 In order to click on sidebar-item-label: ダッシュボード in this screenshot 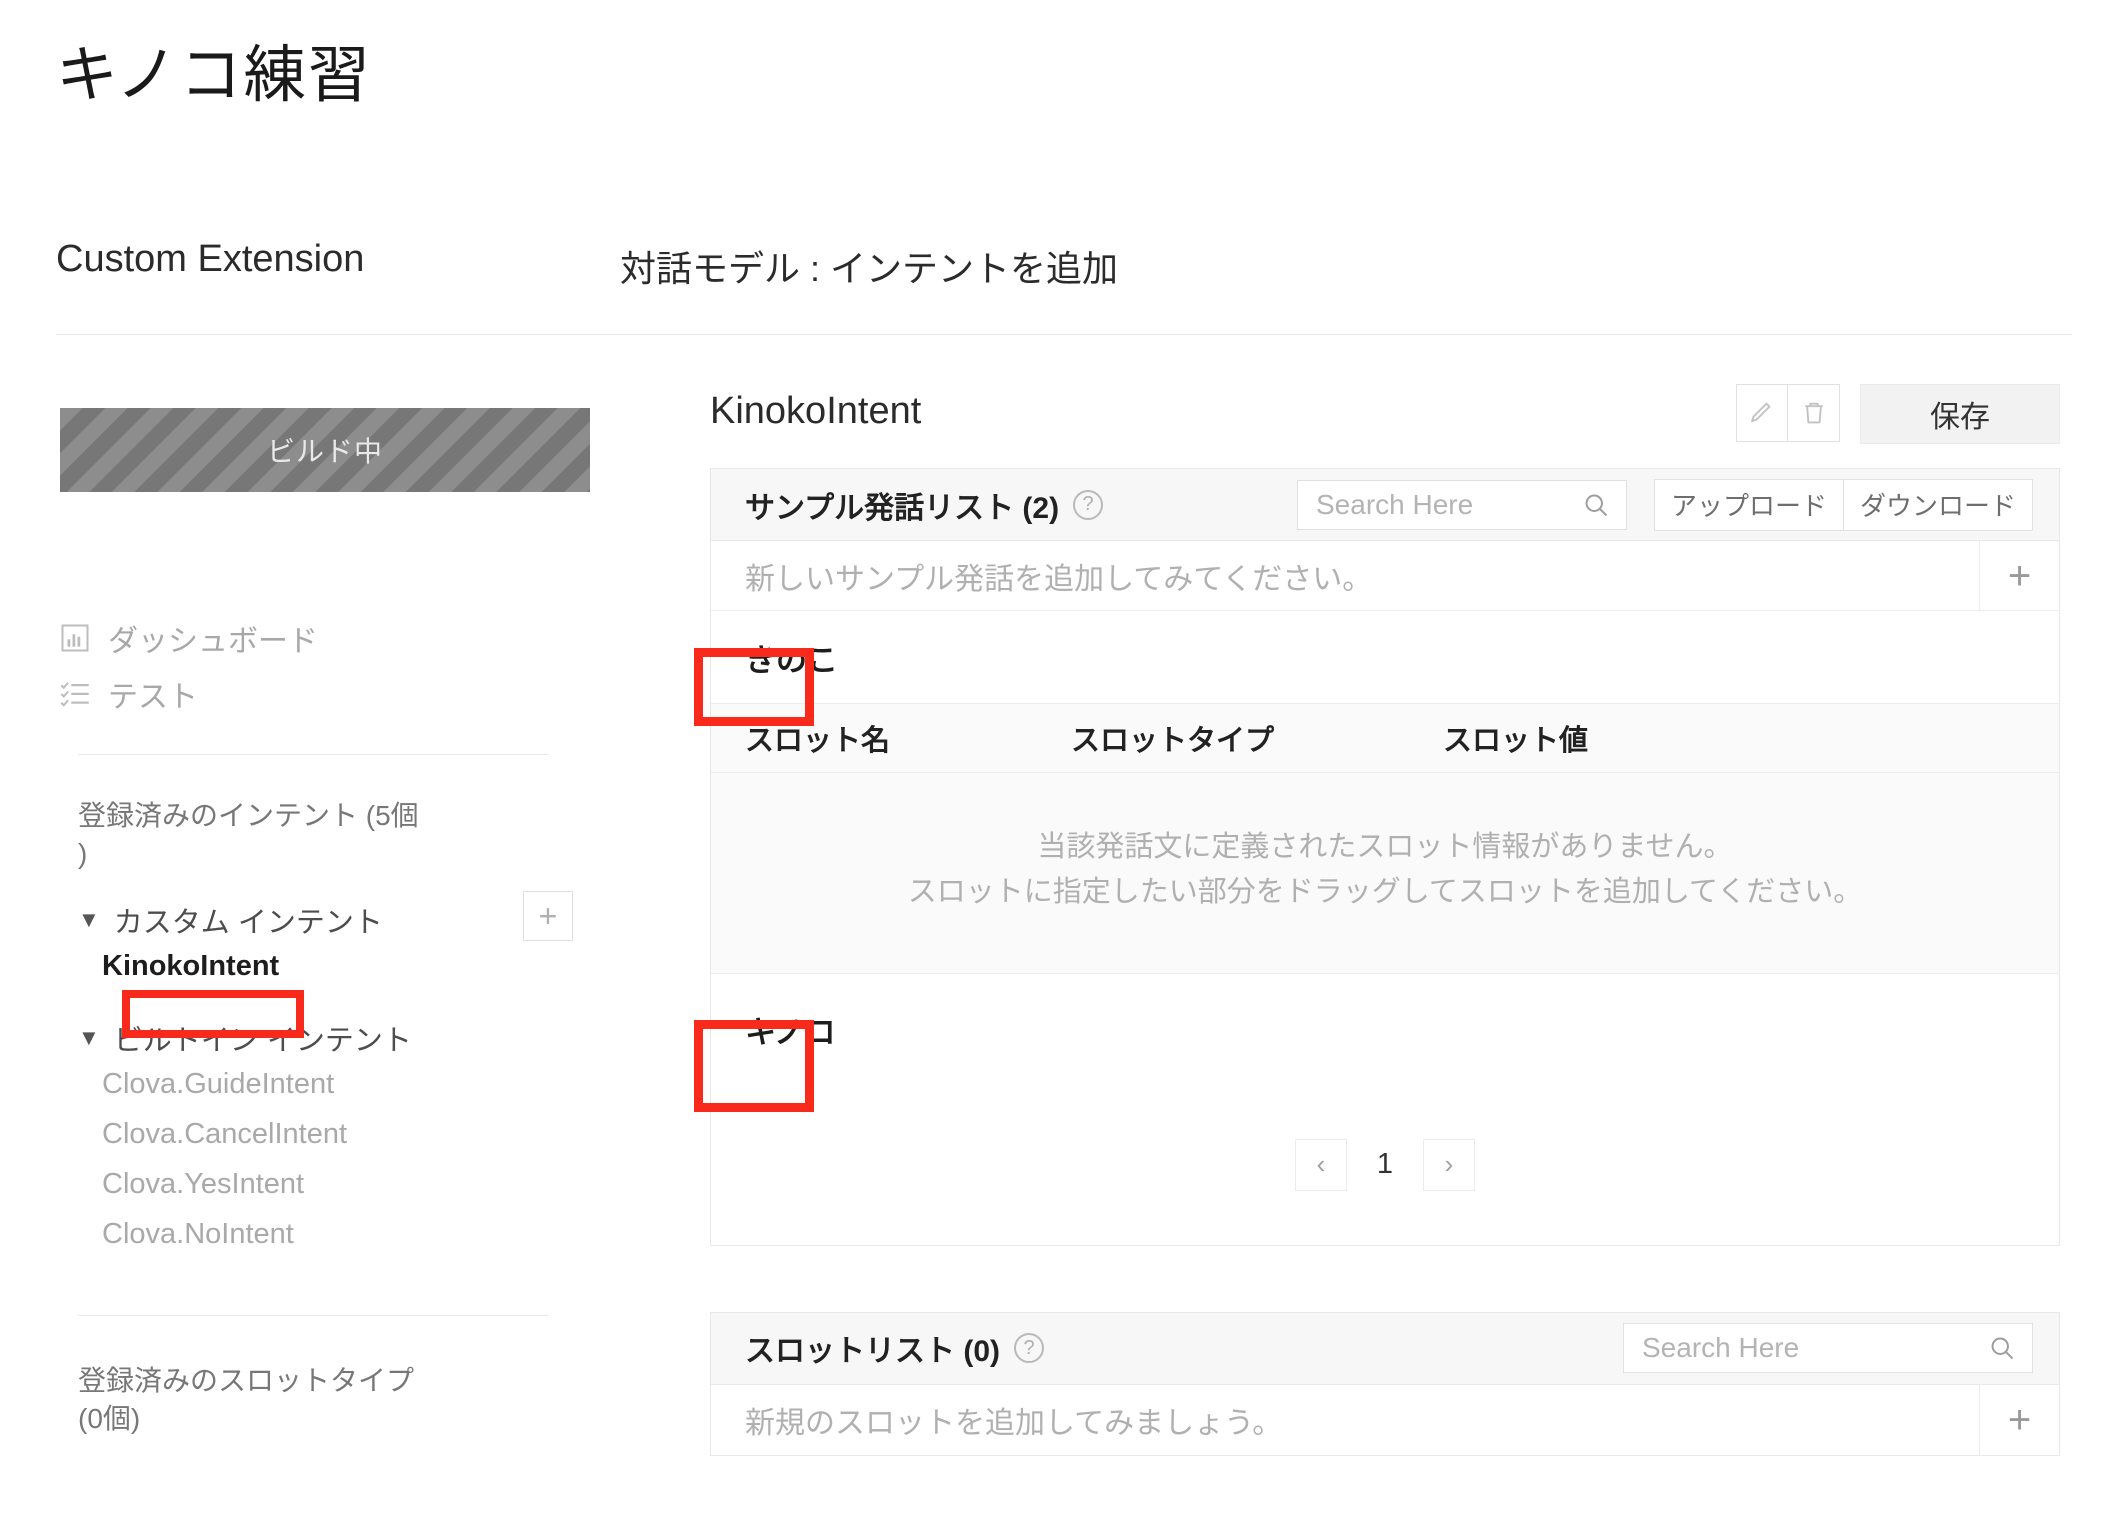, I will do `click(213, 641)`.